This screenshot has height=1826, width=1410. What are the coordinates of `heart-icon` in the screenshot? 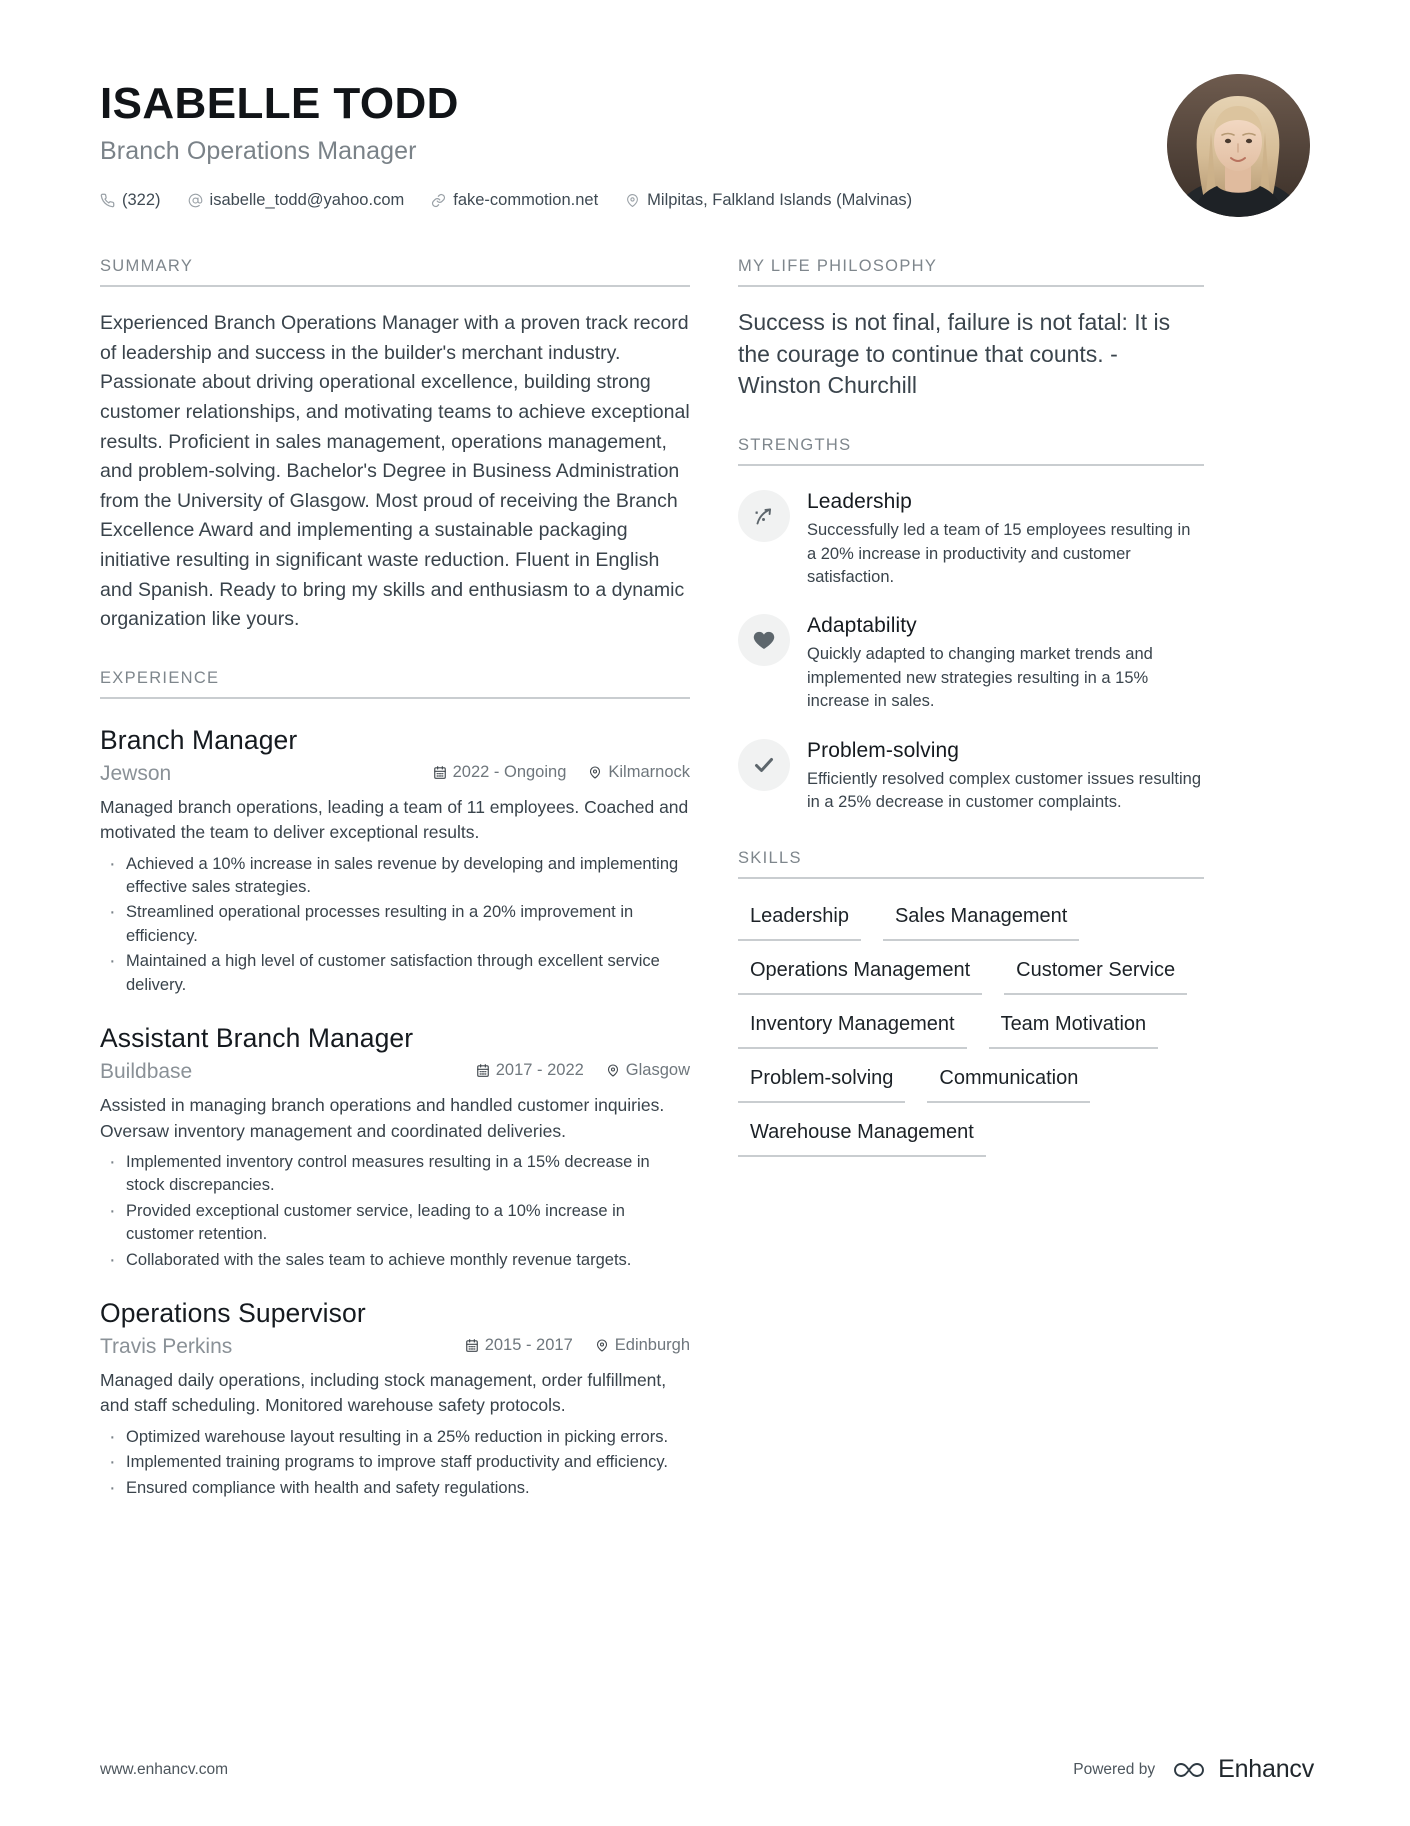 It's located at (764, 640).